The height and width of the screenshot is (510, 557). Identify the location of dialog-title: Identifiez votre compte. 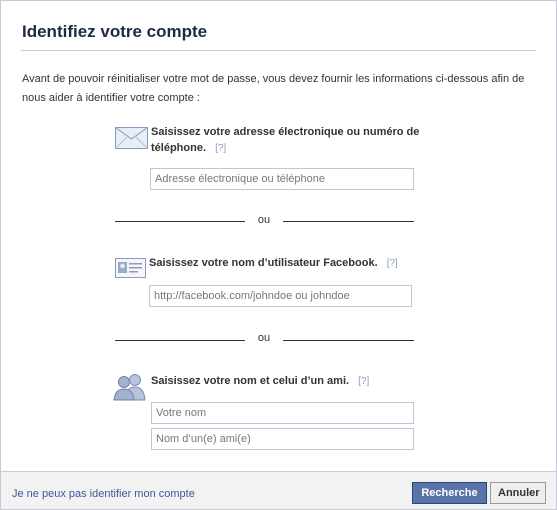
(115, 31).